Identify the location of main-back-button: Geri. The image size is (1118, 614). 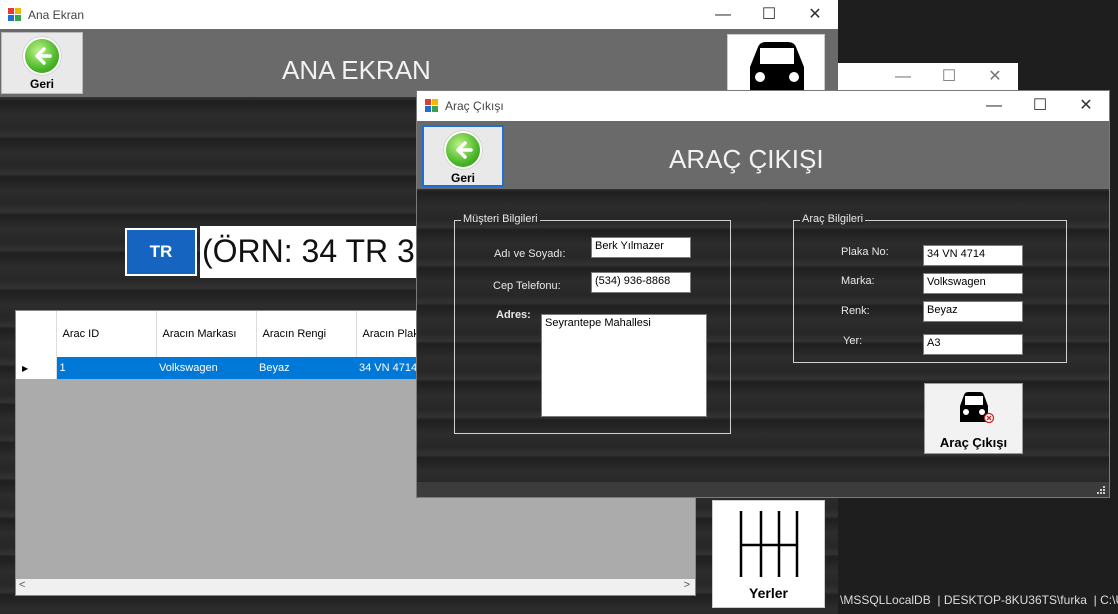
(42, 63).